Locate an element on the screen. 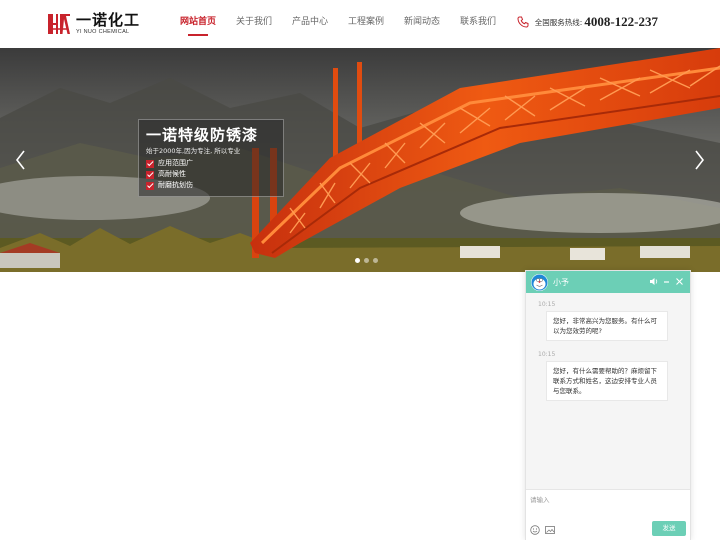  nav-news: 新闻动态 is located at coordinates (422, 24).